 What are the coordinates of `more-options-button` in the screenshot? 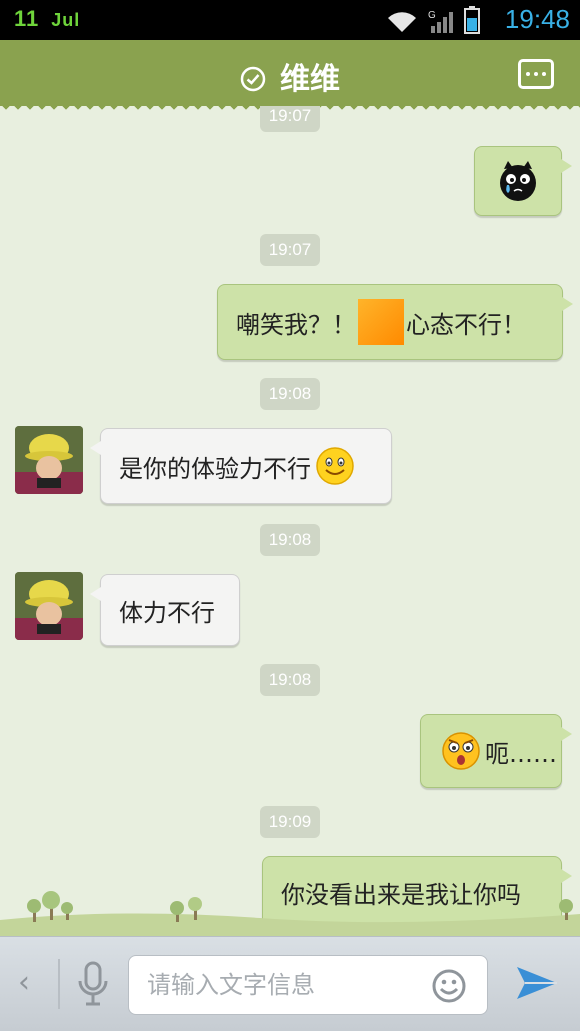 It's located at (536, 74).